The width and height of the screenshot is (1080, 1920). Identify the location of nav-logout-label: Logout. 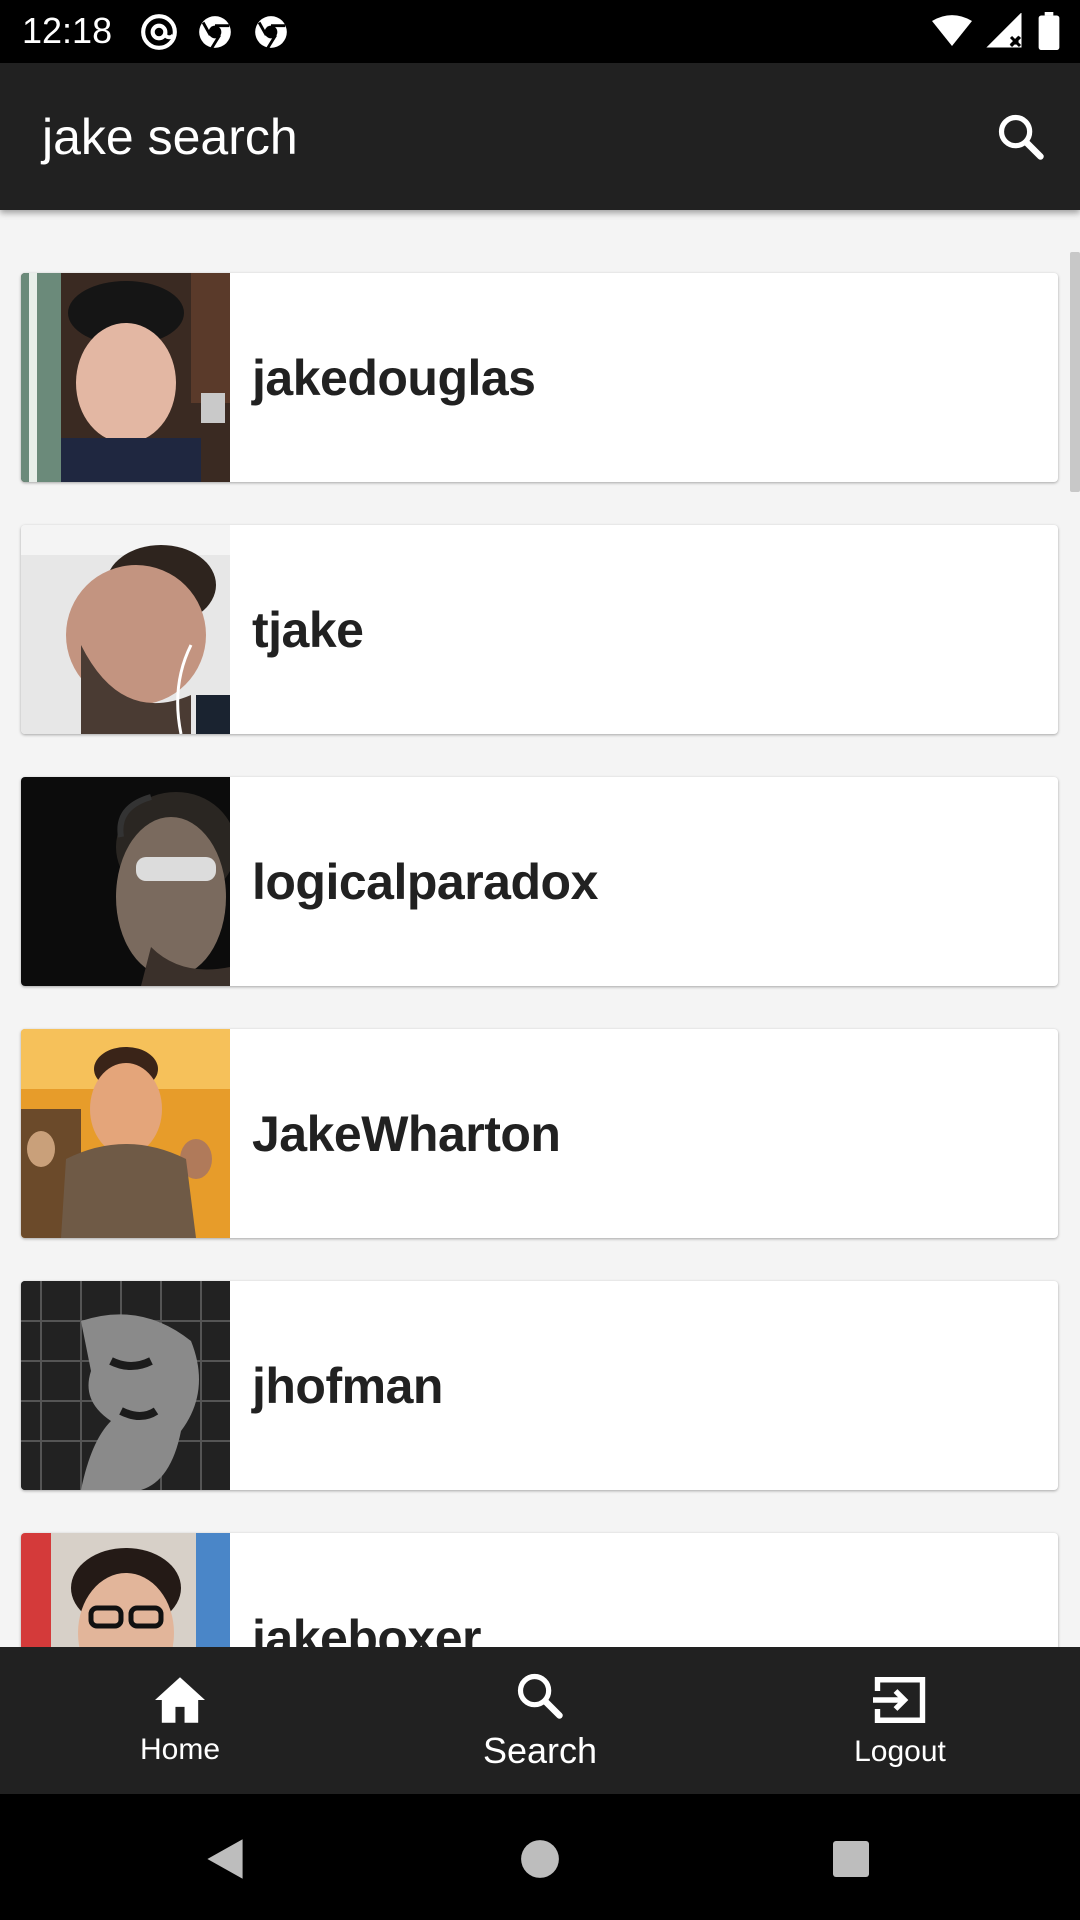
(900, 1751).